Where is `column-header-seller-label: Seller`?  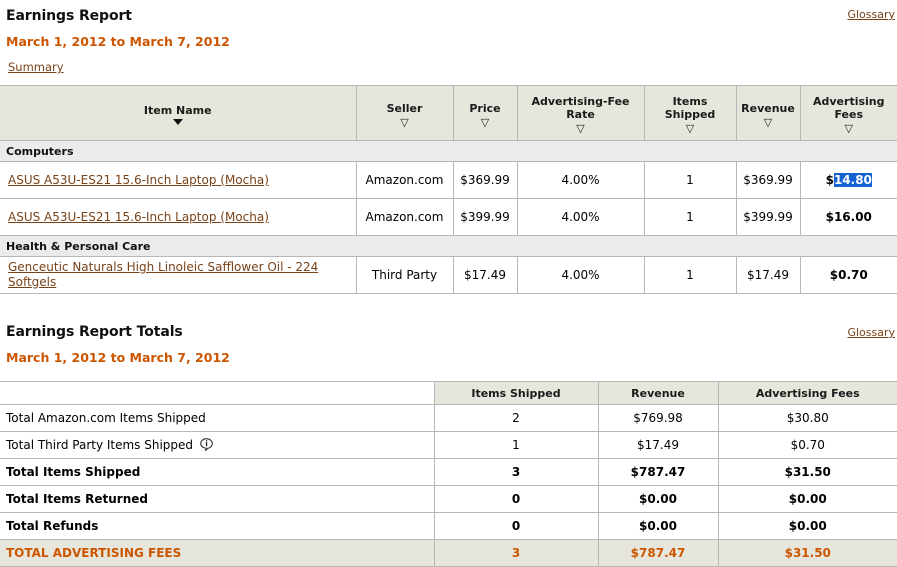 column-header-seller-label: Seller is located at coordinates (404, 108).